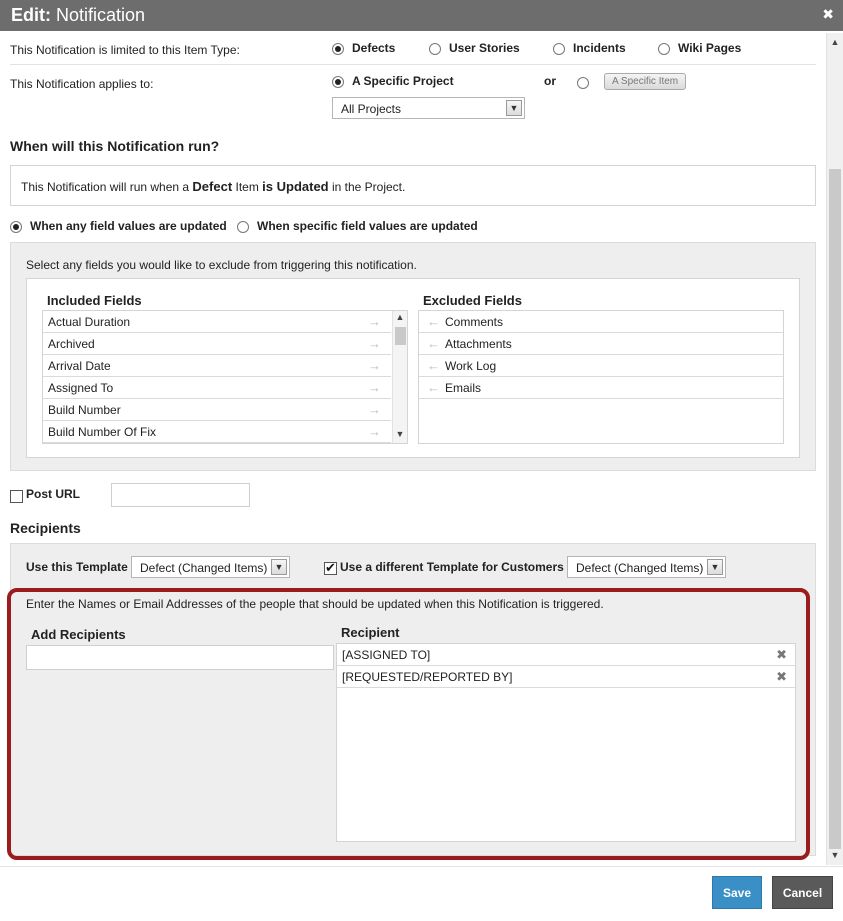 The image size is (843, 921). Describe the element at coordinates (474, 322) in the screenshot. I see `field-label: Comments` at that location.